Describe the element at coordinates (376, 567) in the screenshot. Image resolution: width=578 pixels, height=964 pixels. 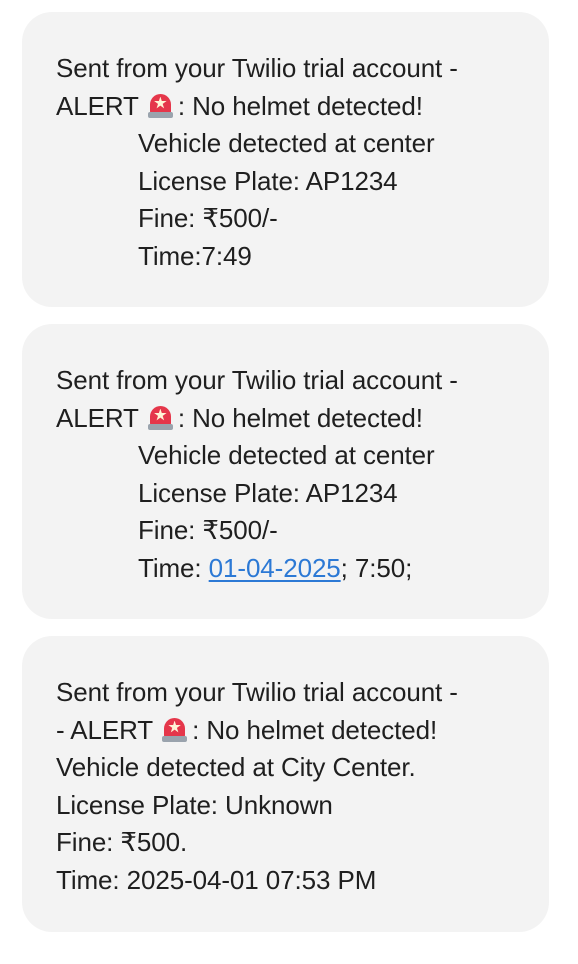
I see `alert-time-suffix: ; 7:50;` at that location.